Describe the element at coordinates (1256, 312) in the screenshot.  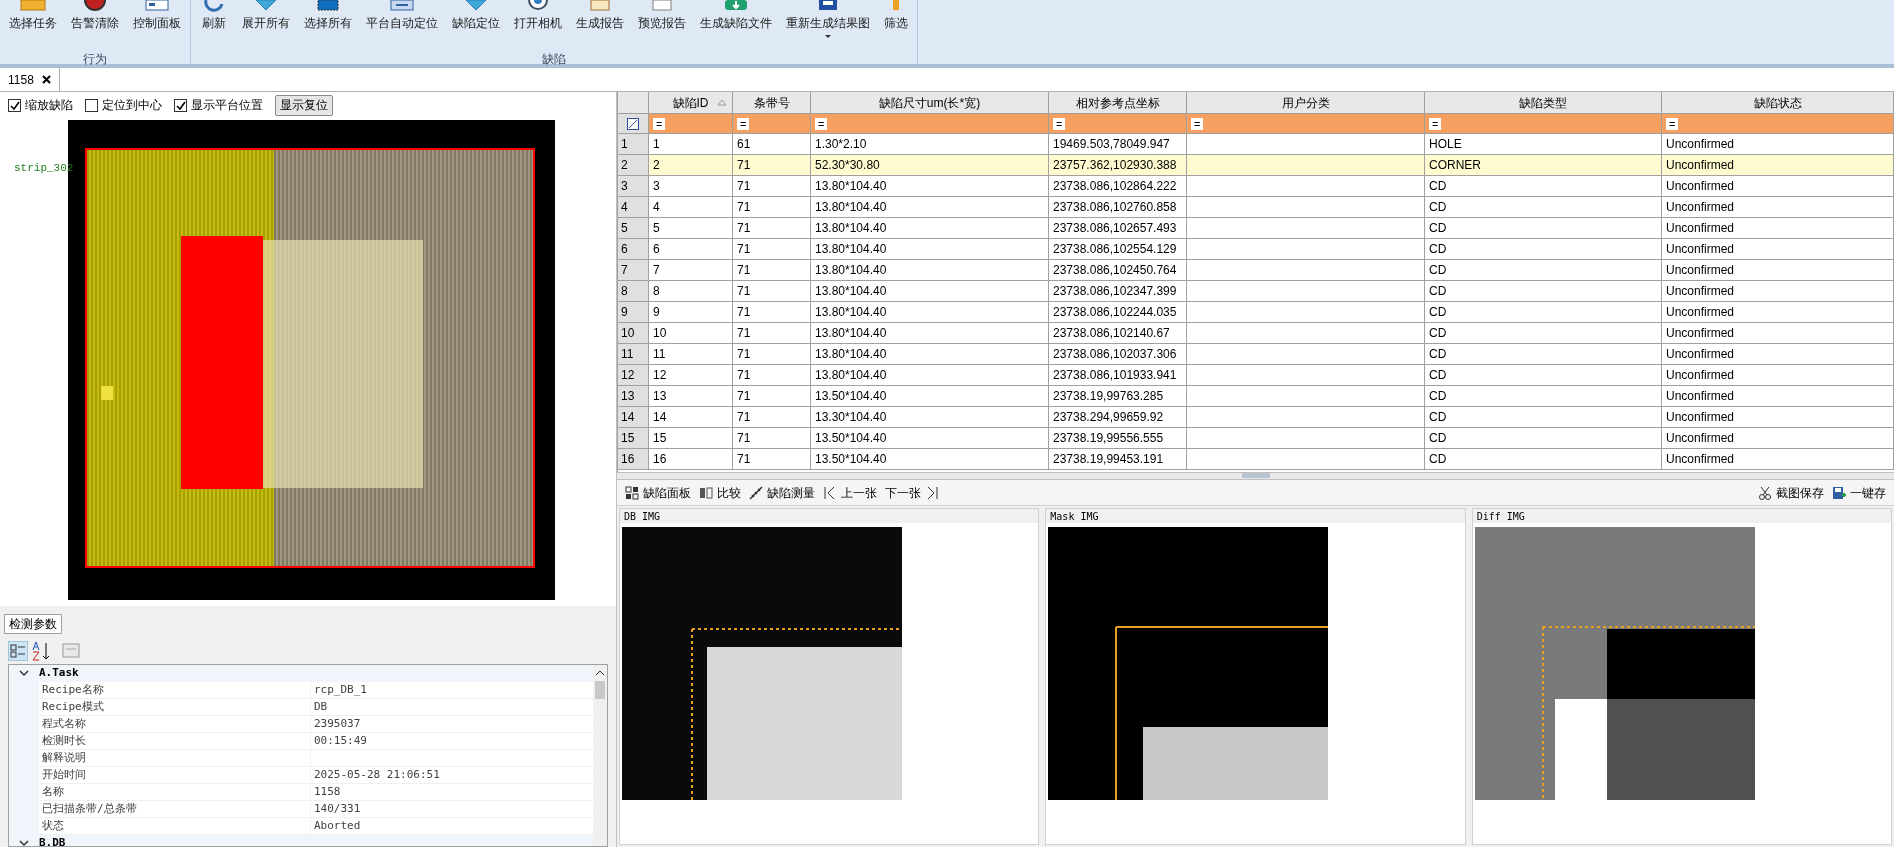
I see `table-row: 9 9 71 13.80*104.40 23738.086,102244.035 CD Unconfirmed` at that location.